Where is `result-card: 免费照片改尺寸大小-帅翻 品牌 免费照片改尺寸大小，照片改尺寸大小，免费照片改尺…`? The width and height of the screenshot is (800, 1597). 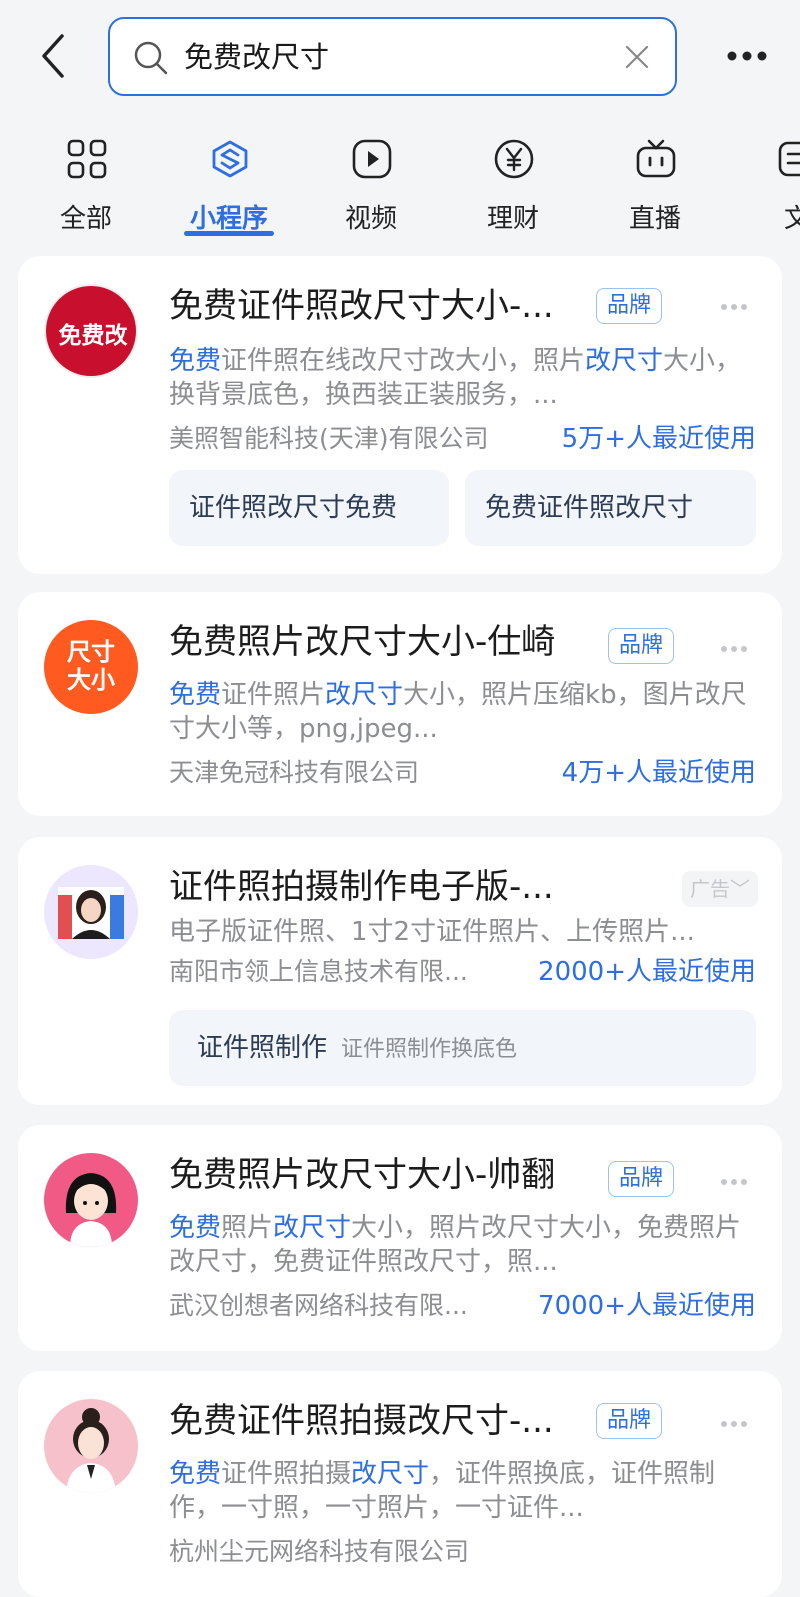 result-card: 免费照片改尺寸大小-帅翻 品牌 免费照片改尺寸大小，照片改尺寸大小，免费照片改尺… is located at coordinates (400, 1238).